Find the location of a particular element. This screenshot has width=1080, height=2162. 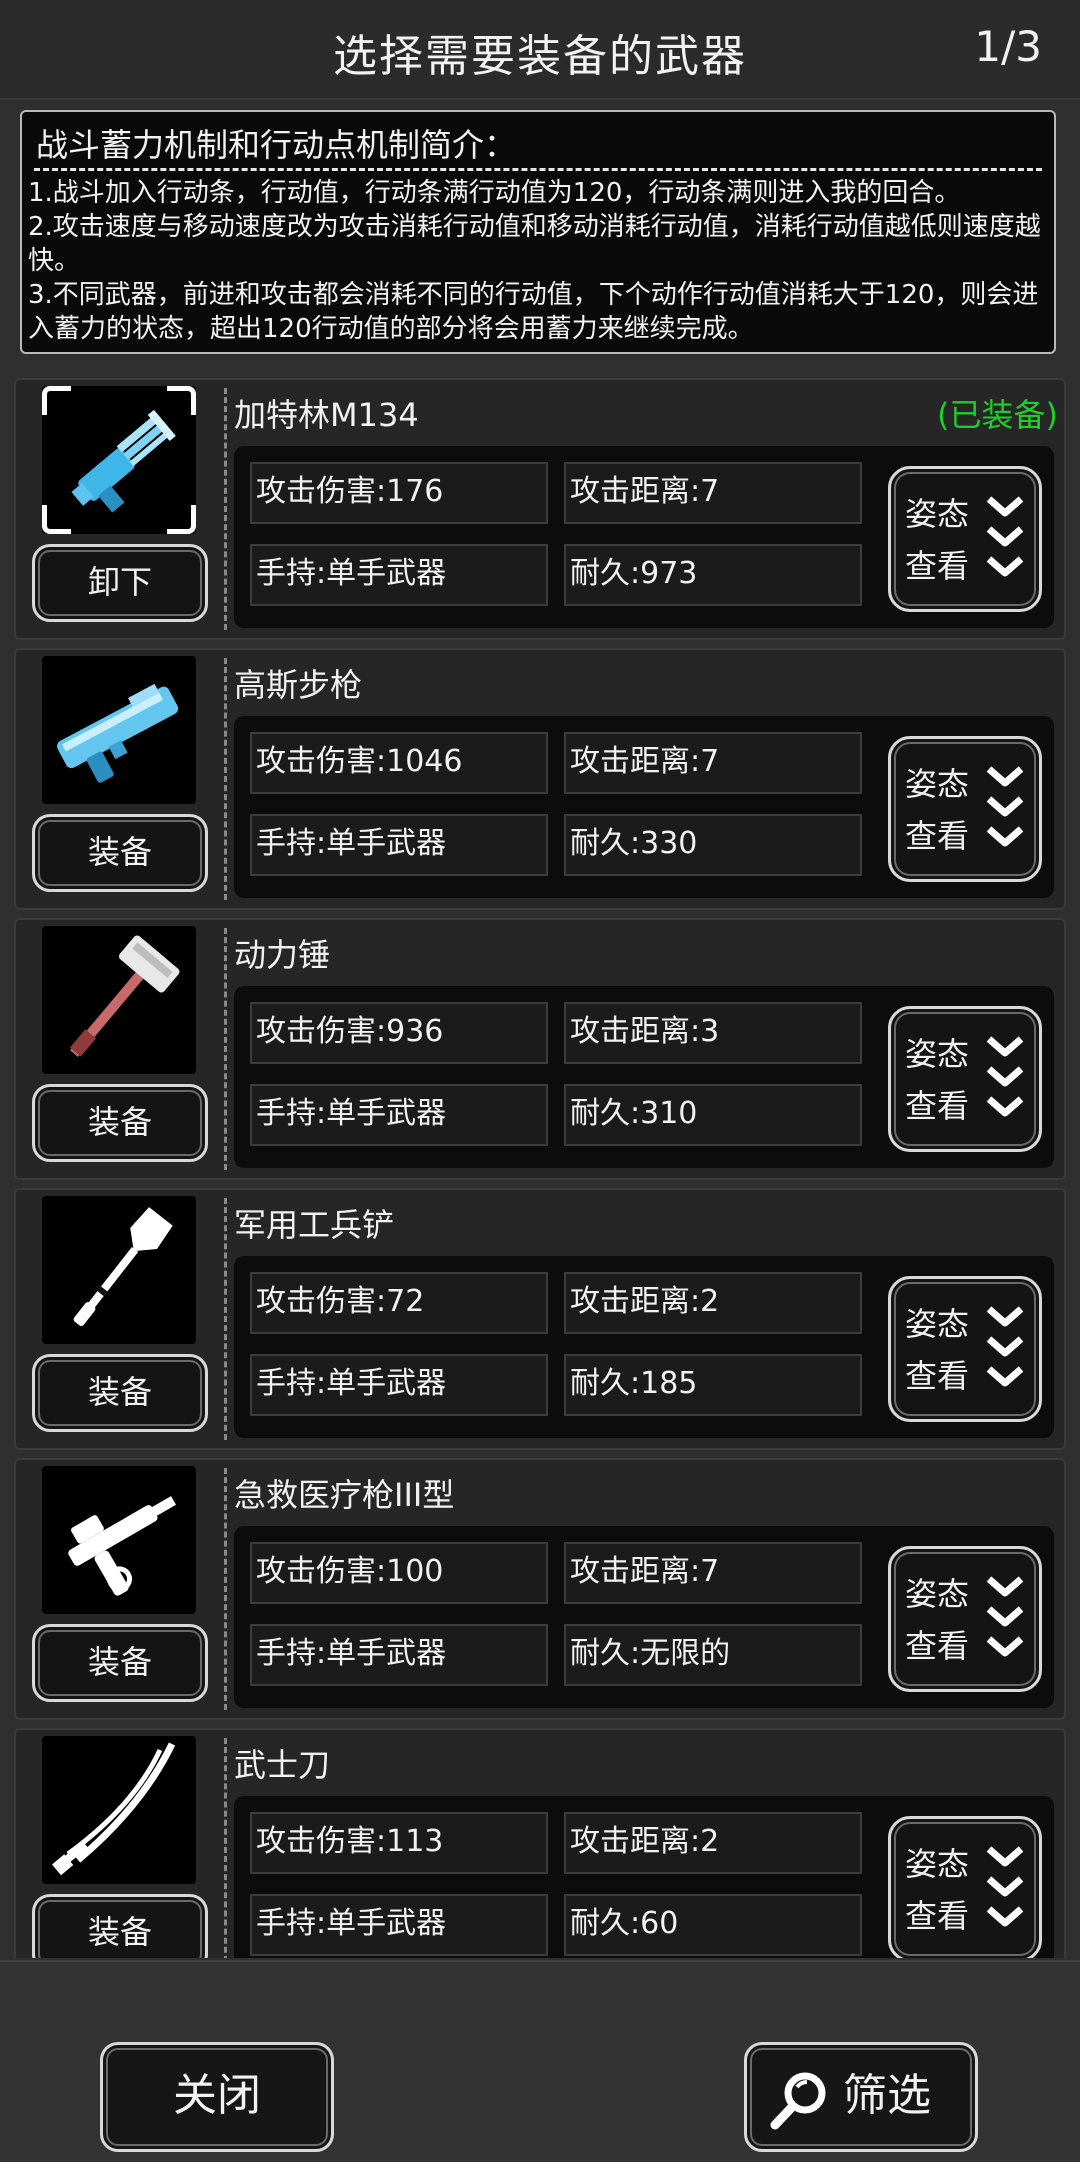

filter-button: 筛选 is located at coordinates (861, 2097).